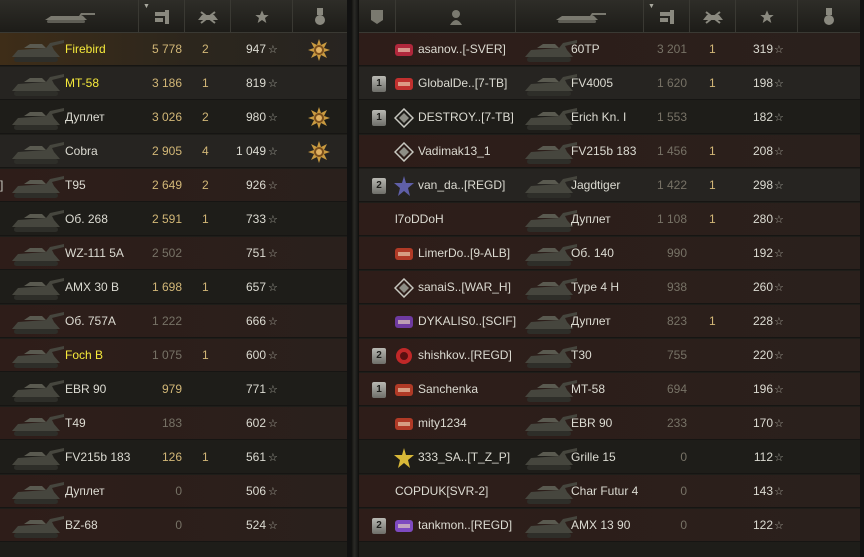  I want to click on table-row: T49 183 602 ☆, so click(175, 423).